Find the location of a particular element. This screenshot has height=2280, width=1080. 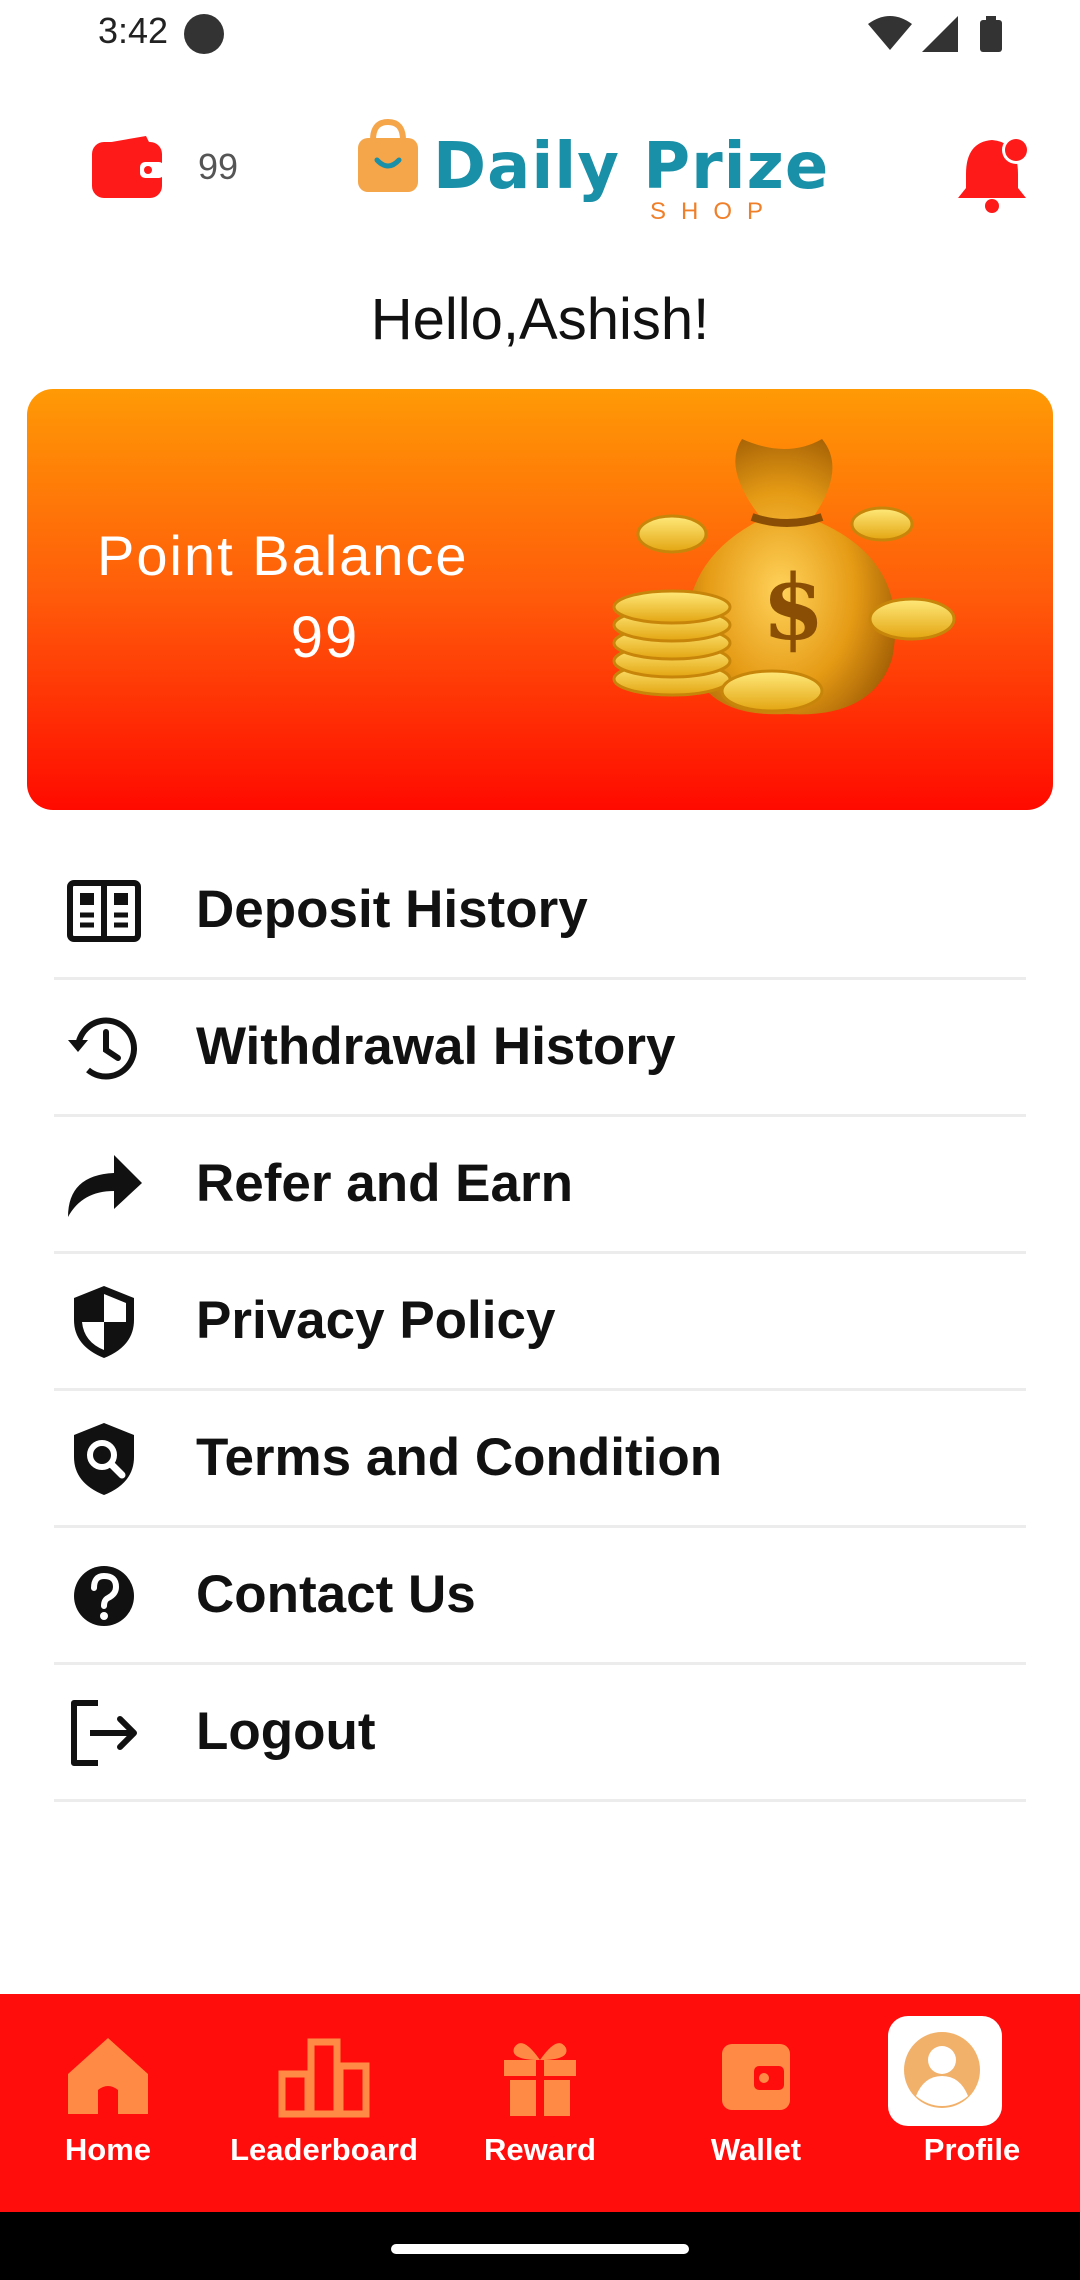

shield-icon is located at coordinates (104, 1322).